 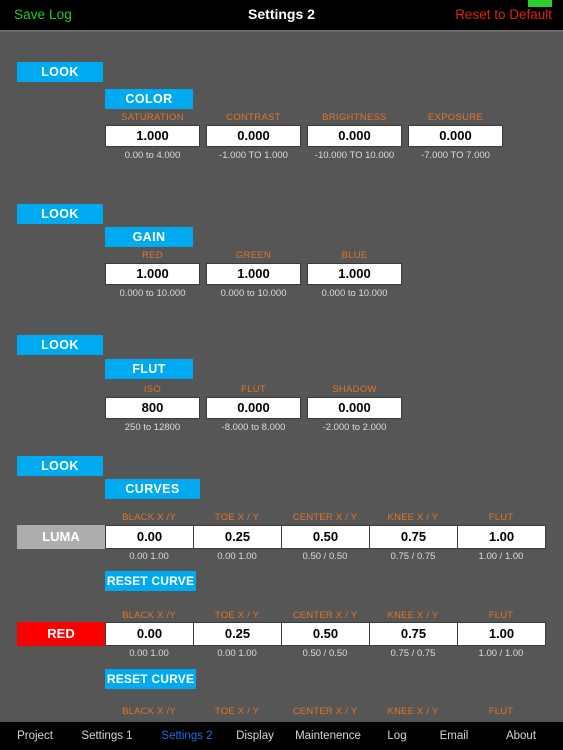 I want to click on curve-sub-red-toe: 0.00 1.00, so click(x=237, y=653).